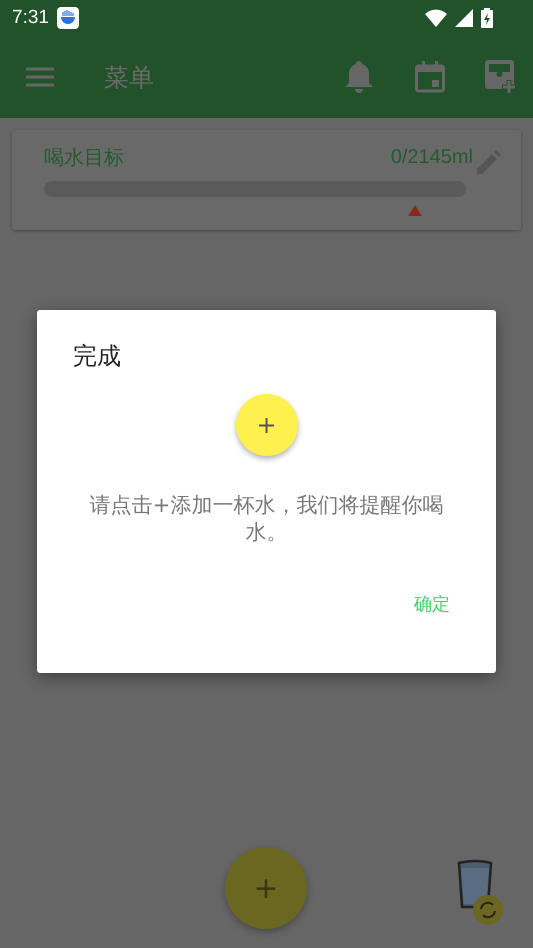  I want to click on menu-icon, so click(40, 77).